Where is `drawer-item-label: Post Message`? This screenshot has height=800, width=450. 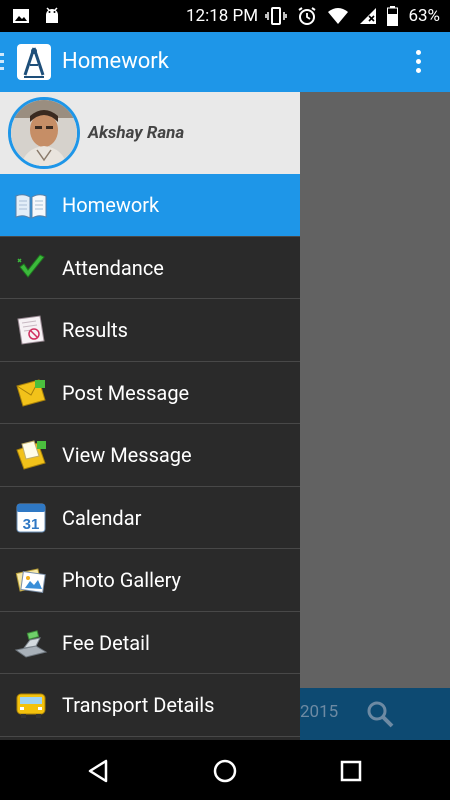 drawer-item-label: Post Message is located at coordinates (126, 392).